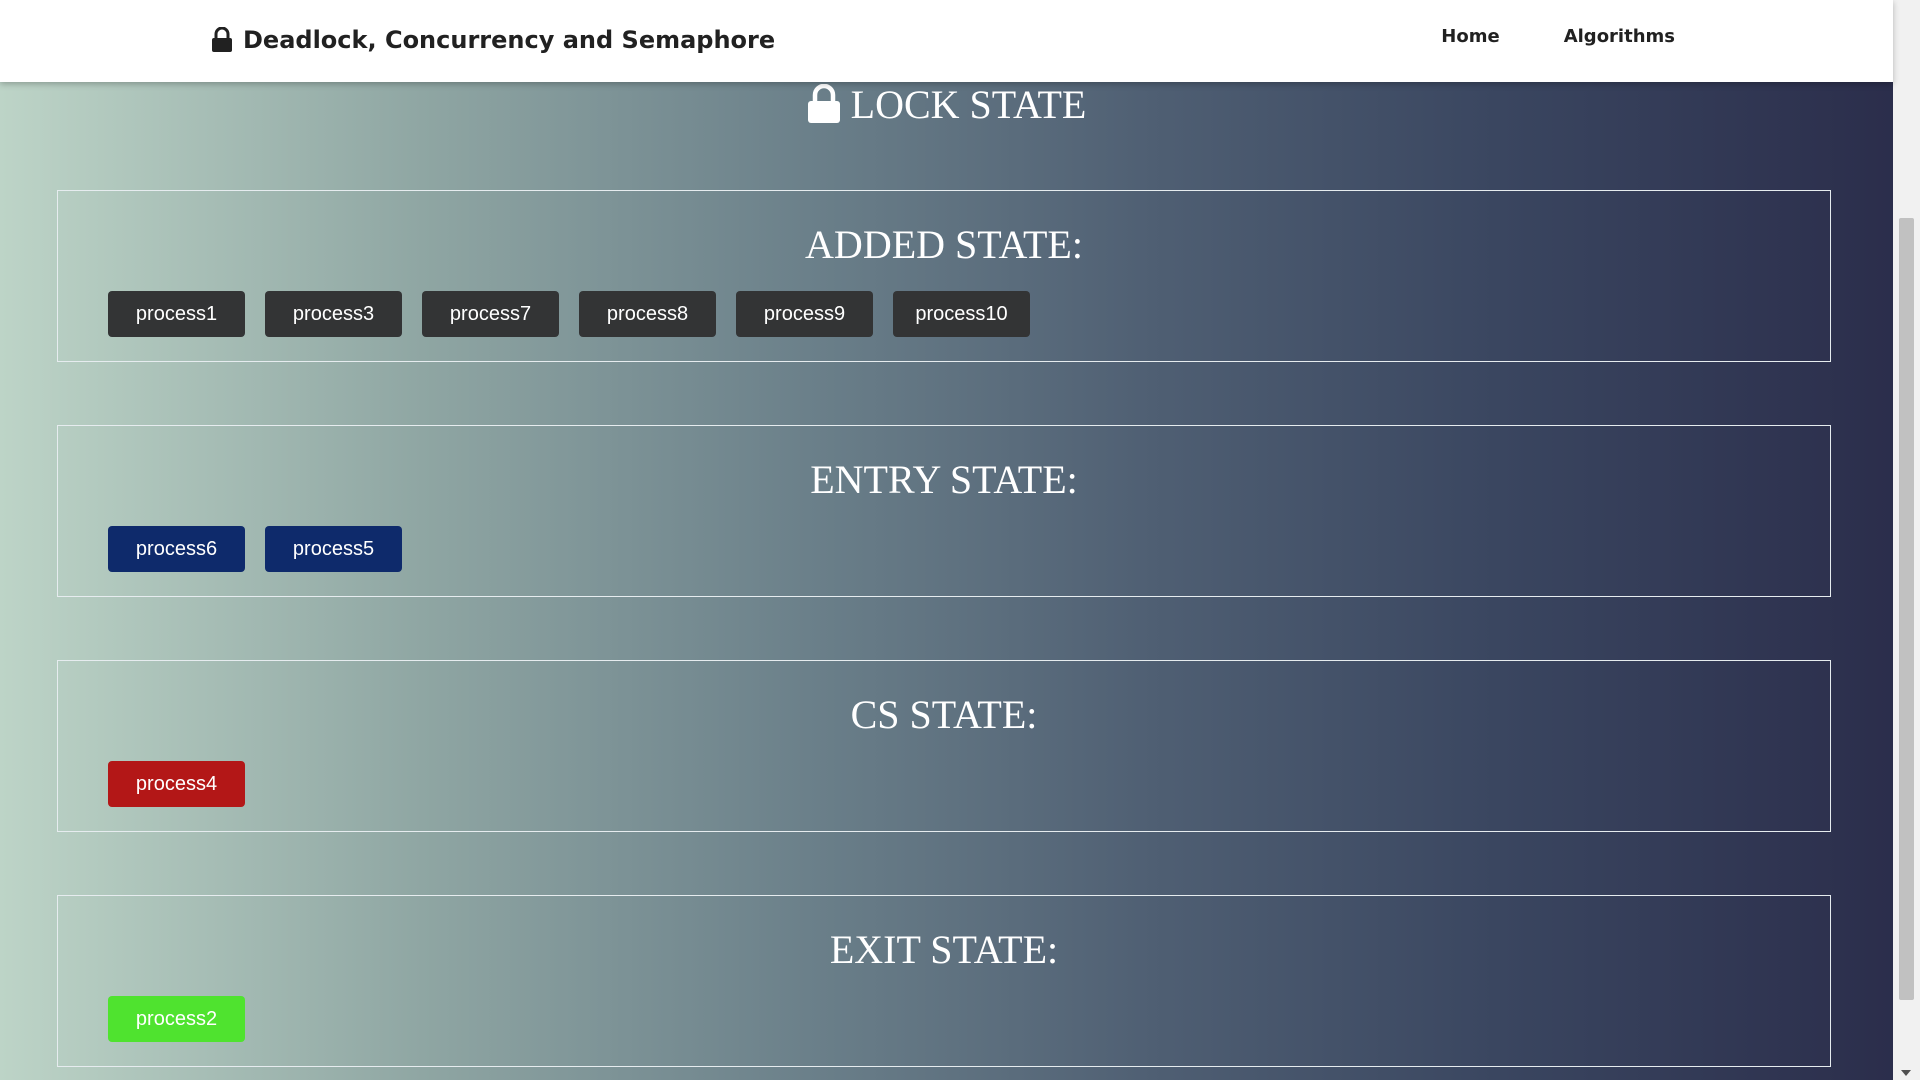 The width and height of the screenshot is (1920, 1080). What do you see at coordinates (944, 479) in the screenshot?
I see `entry-state-title: ENTRY STATE:` at bounding box center [944, 479].